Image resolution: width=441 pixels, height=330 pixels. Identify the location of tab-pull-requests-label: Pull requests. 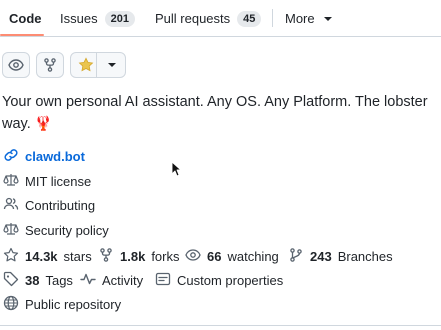
(193, 18).